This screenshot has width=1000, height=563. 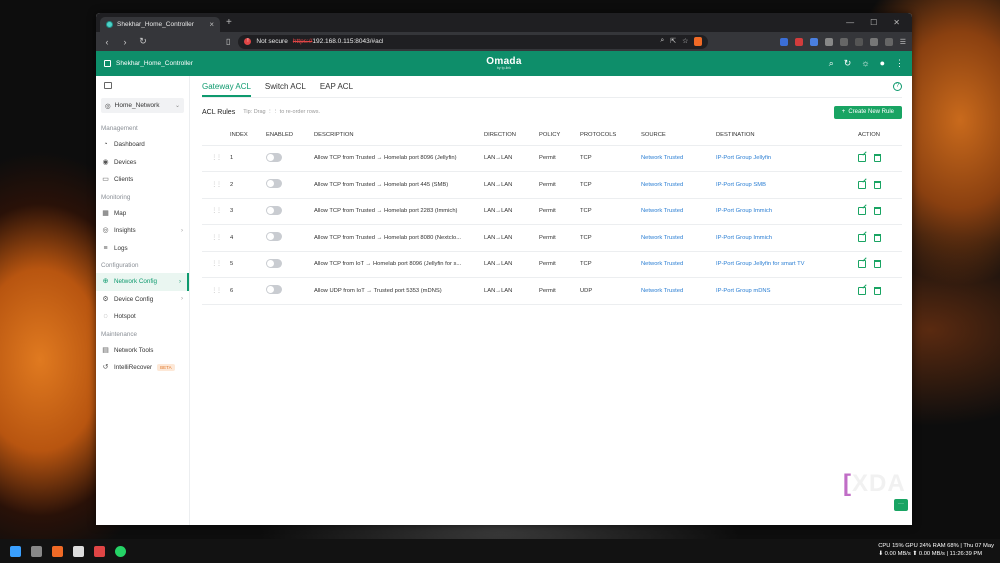 What do you see at coordinates (142, 282) in the screenshot?
I see `sidebar-item-network-config: ⊕ Network Config ›` at bounding box center [142, 282].